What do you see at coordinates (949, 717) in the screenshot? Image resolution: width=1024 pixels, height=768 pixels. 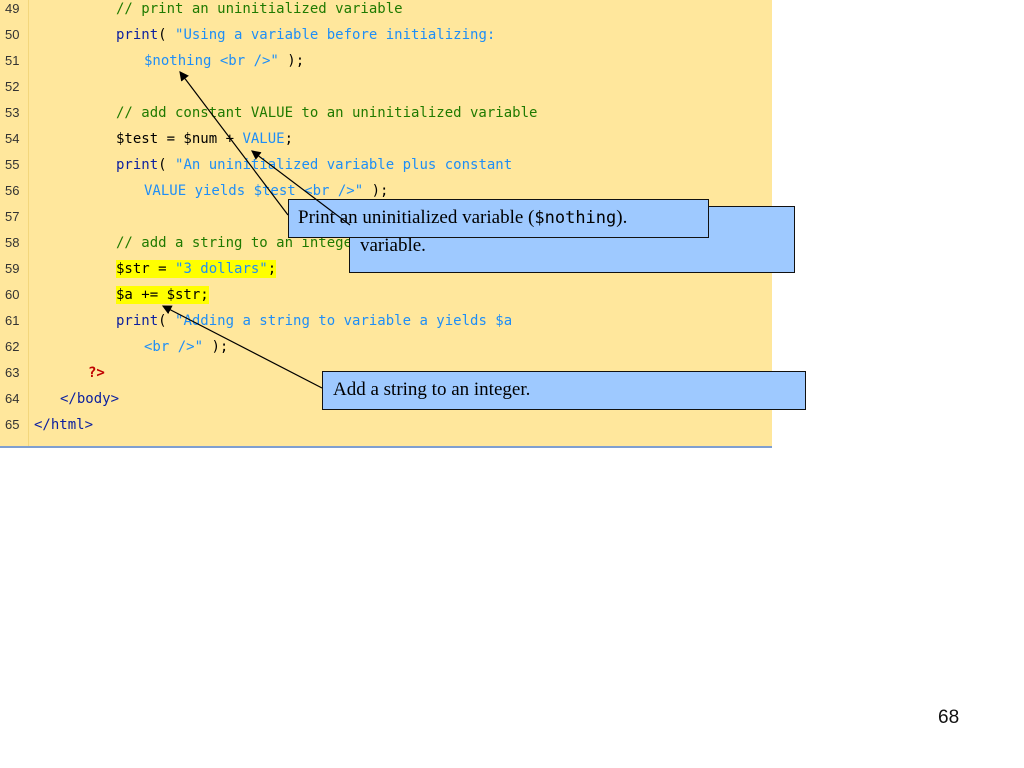 I see `page-number: 68` at bounding box center [949, 717].